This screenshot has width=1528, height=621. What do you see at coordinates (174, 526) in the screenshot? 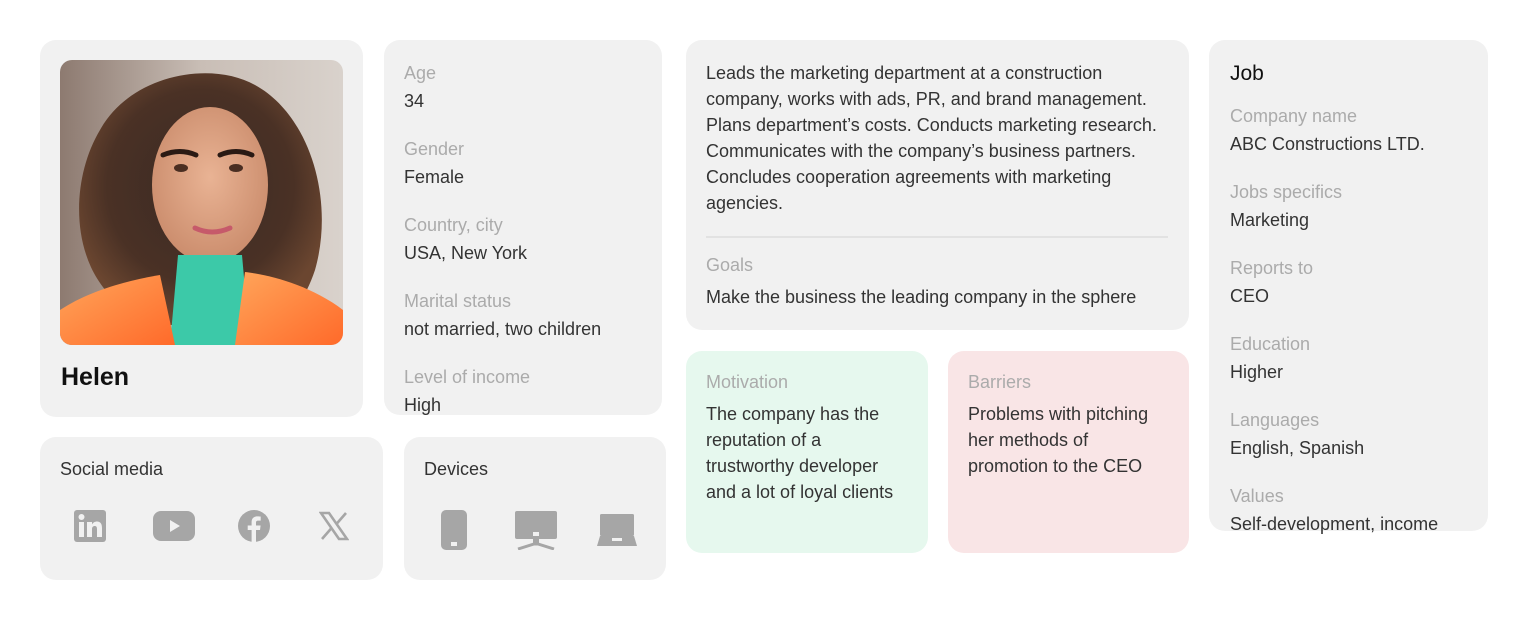
I see `youtube-icon` at bounding box center [174, 526].